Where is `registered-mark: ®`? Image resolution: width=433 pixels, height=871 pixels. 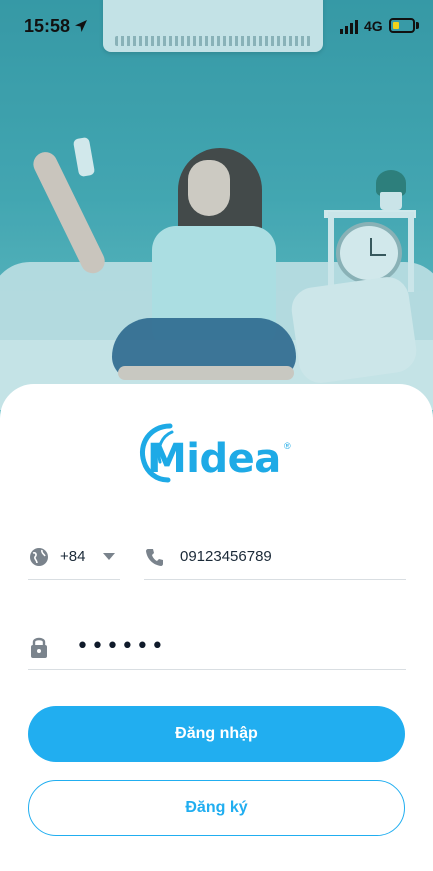
registered-mark: ® is located at coordinates (287, 446).